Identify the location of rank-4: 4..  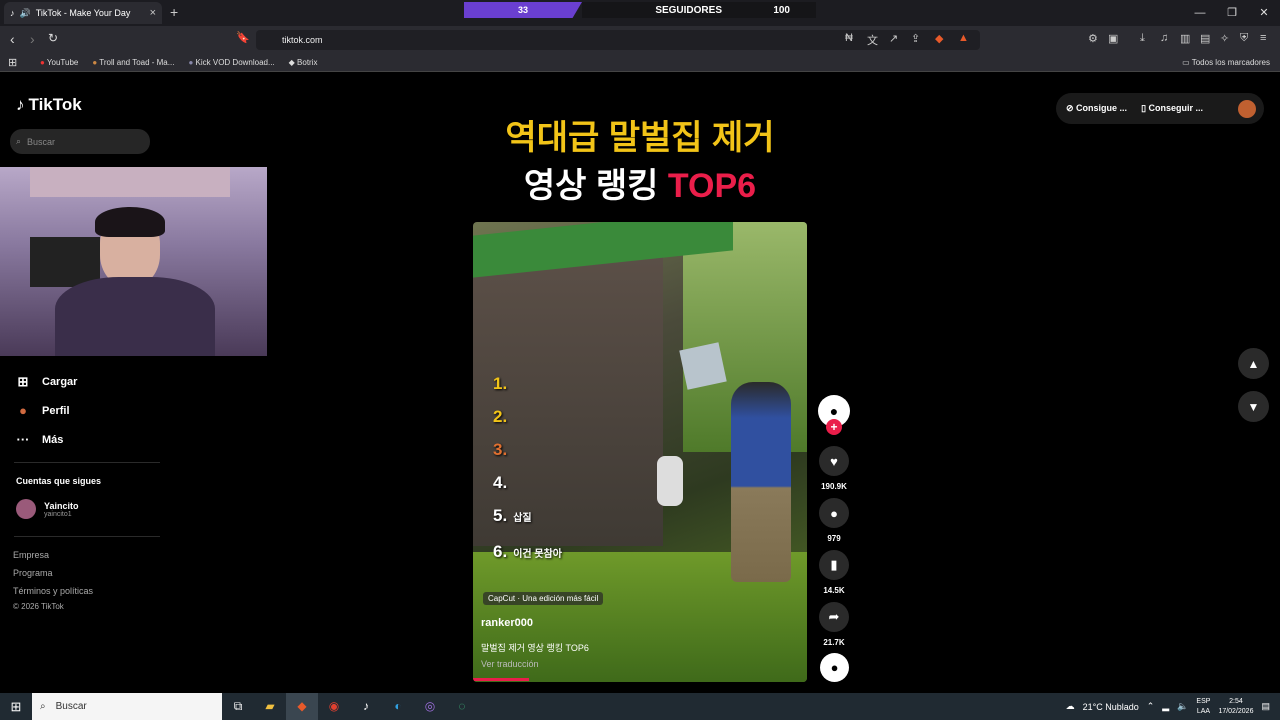
(500, 482).